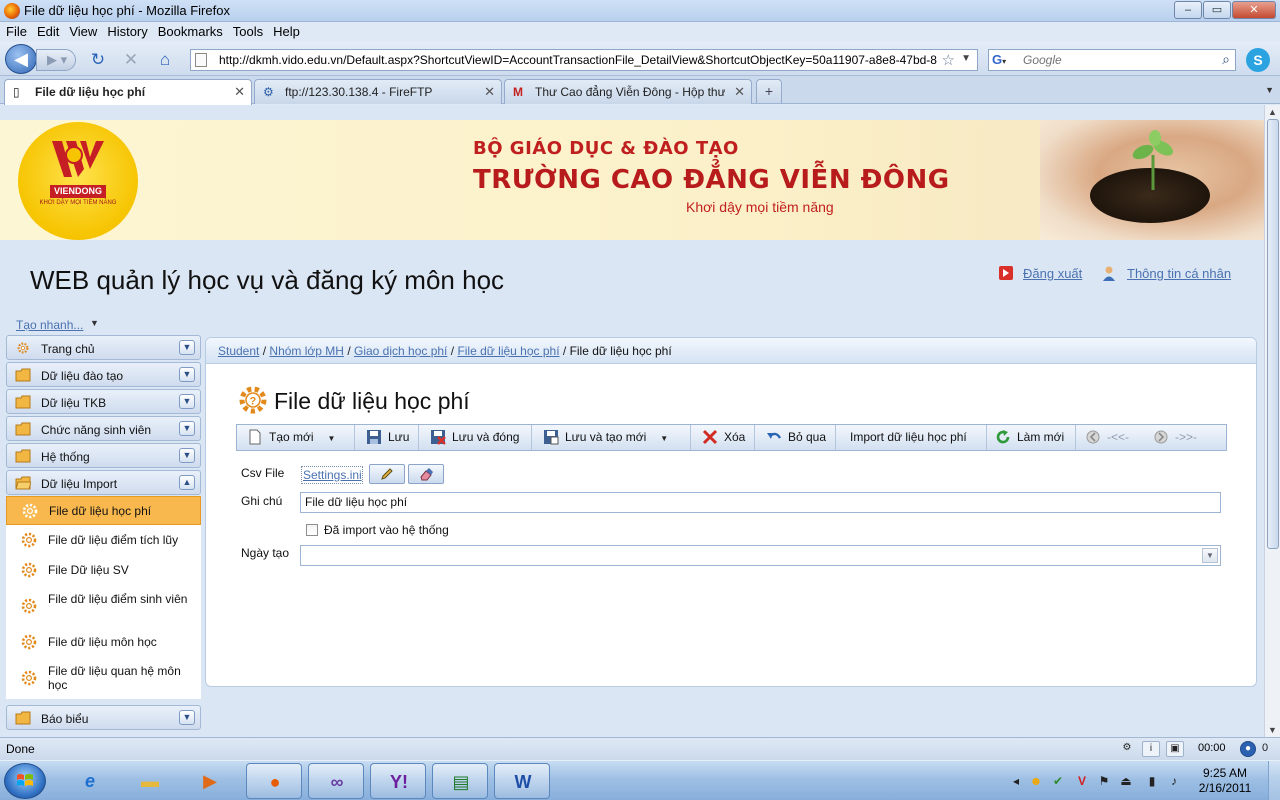 The width and height of the screenshot is (1280, 800). Describe the element at coordinates (103, 401) in the screenshot. I see `sidebar-group-schedule: Dữ liệu TKB ▼` at that location.